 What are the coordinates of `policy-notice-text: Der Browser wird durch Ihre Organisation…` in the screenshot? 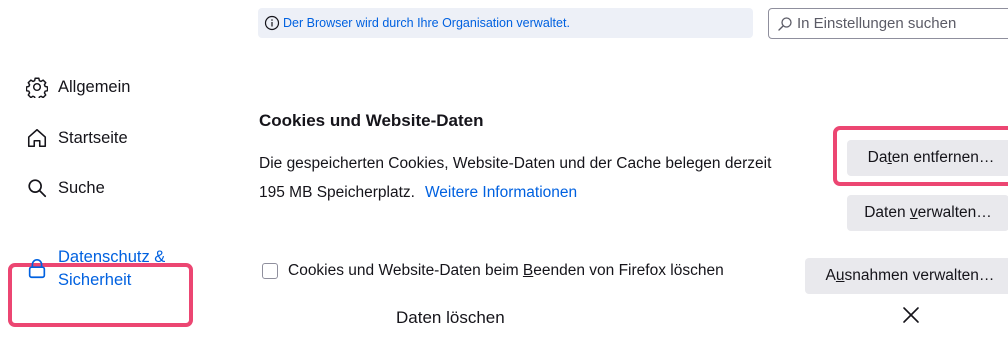 It's located at (426, 23).